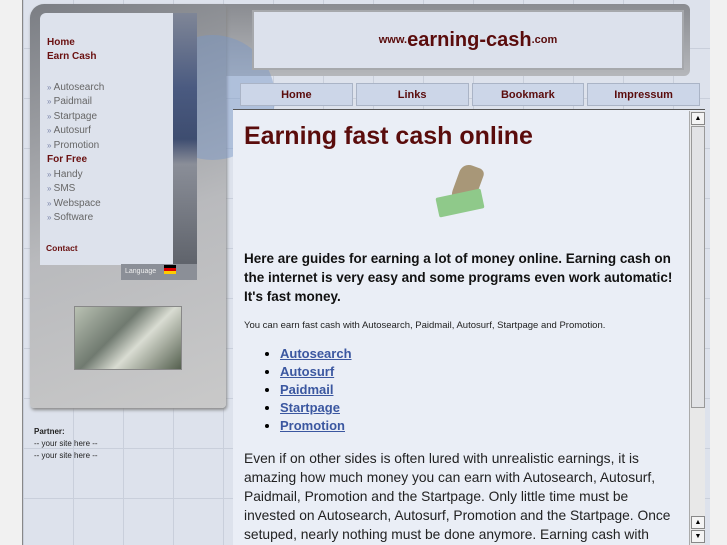 This screenshot has height=545, width=727. Describe the element at coordinates (296, 94) in the screenshot. I see `tab-home: Home` at that location.